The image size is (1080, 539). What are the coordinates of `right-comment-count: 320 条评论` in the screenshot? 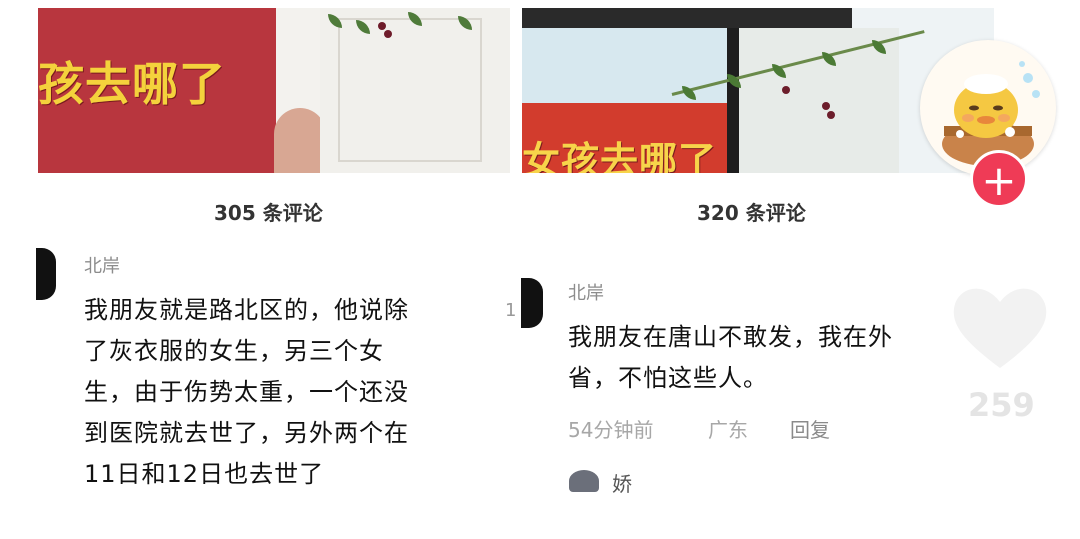 It's located at (751, 211).